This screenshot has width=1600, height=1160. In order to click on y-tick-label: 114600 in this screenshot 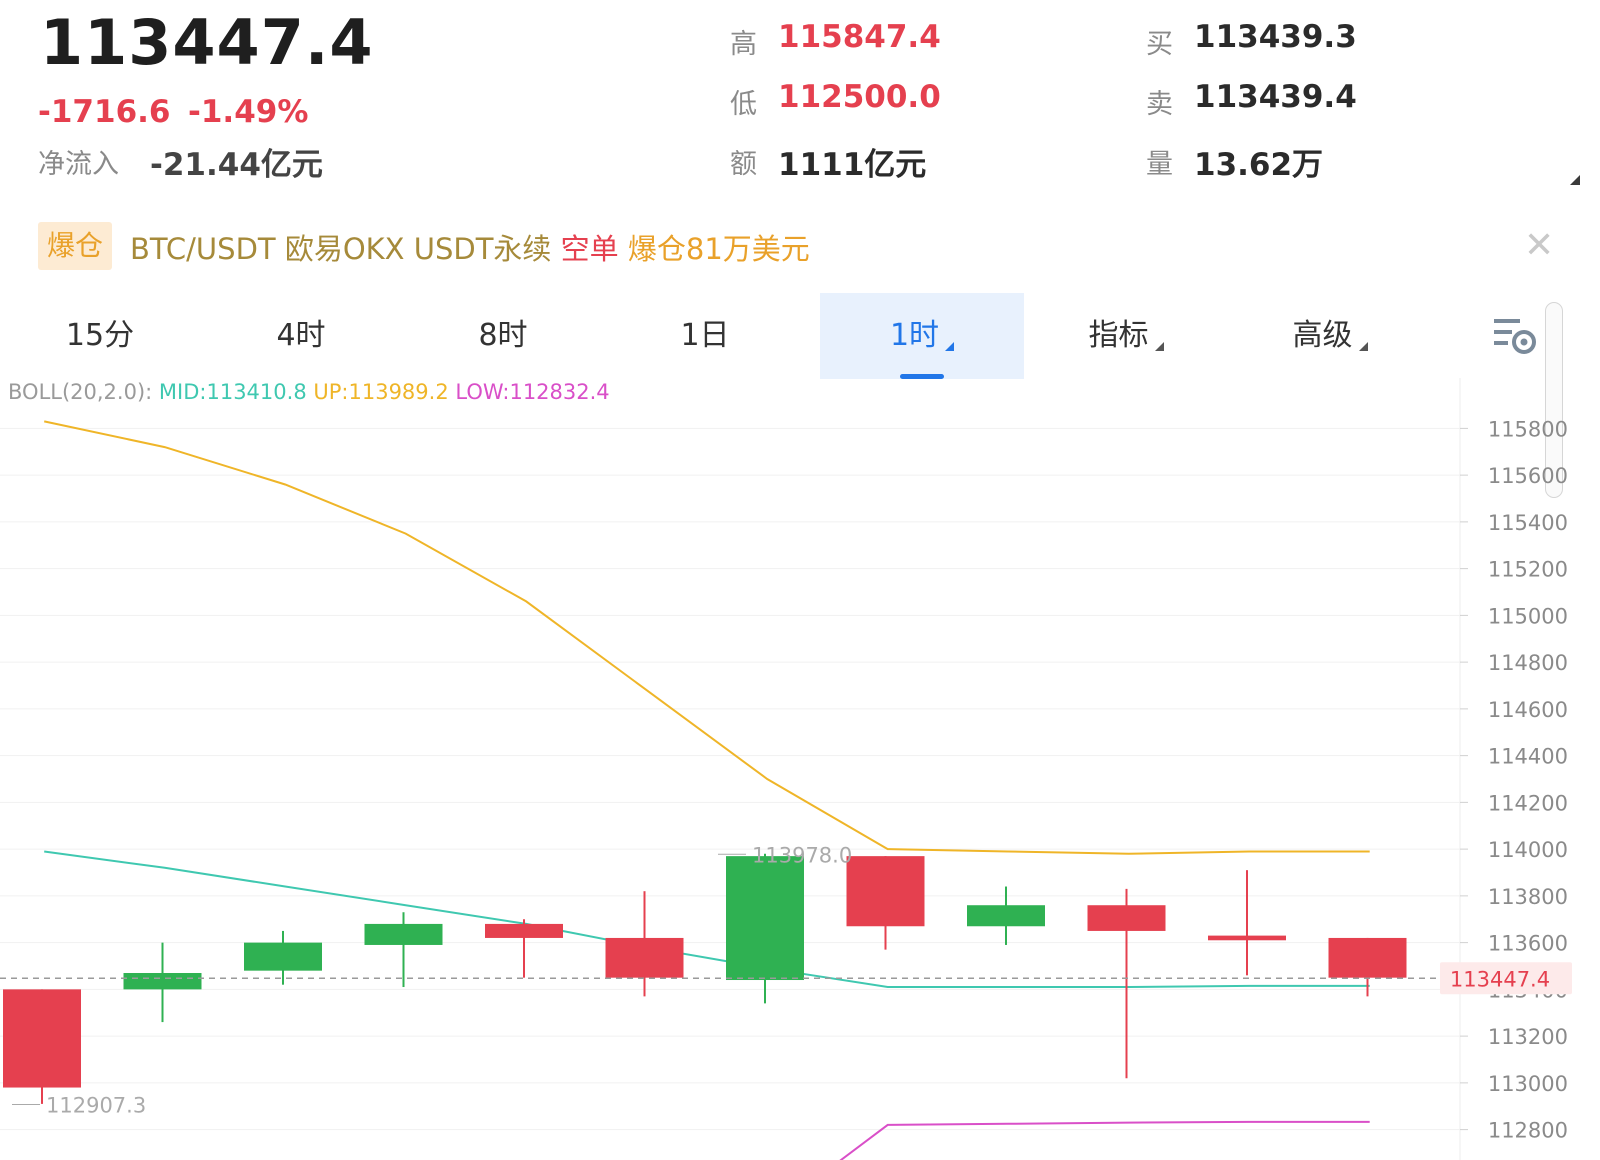, I will do `click(1528, 710)`.